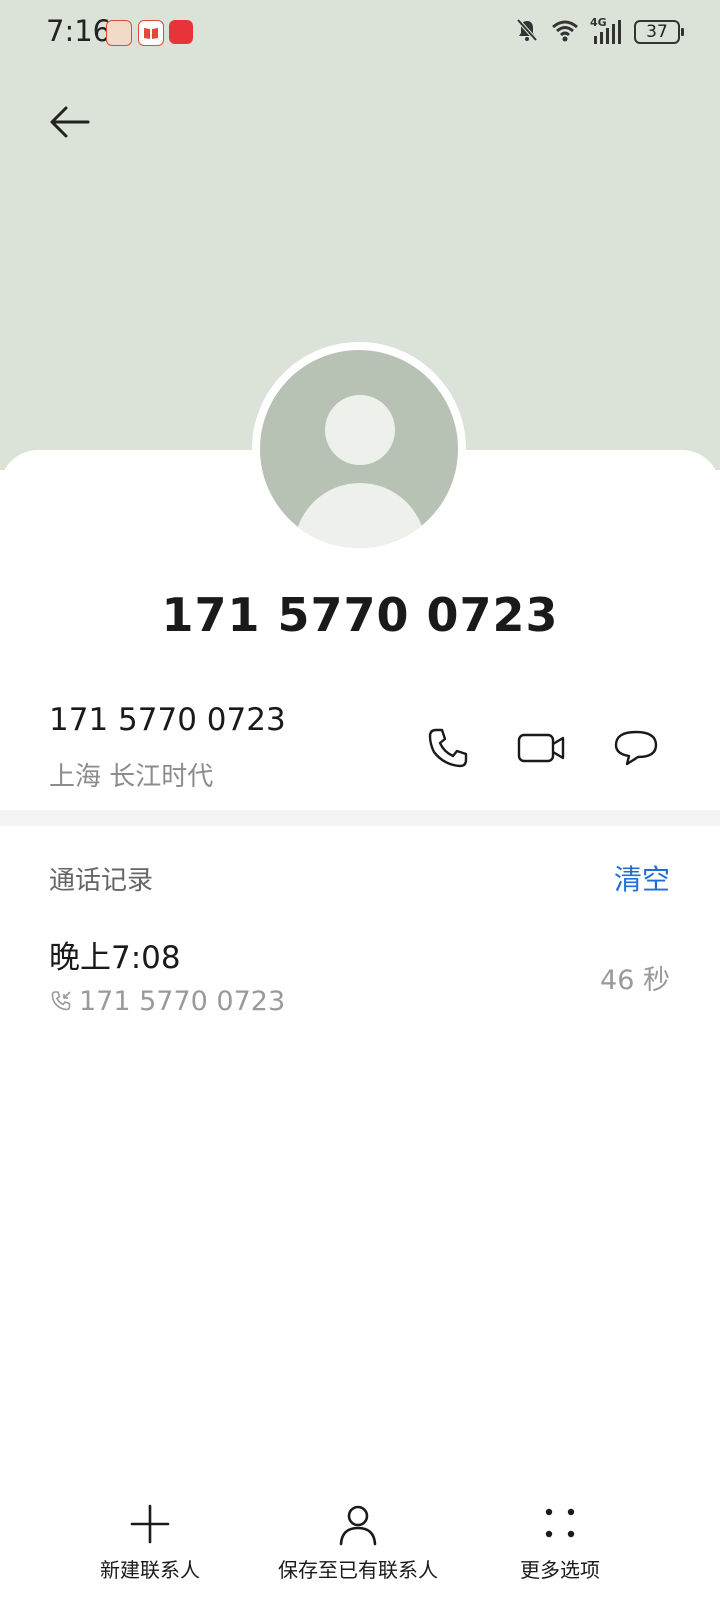 The image size is (720, 1600). Describe the element at coordinates (119, 33) in the screenshot. I see `app-notification-icon` at that location.